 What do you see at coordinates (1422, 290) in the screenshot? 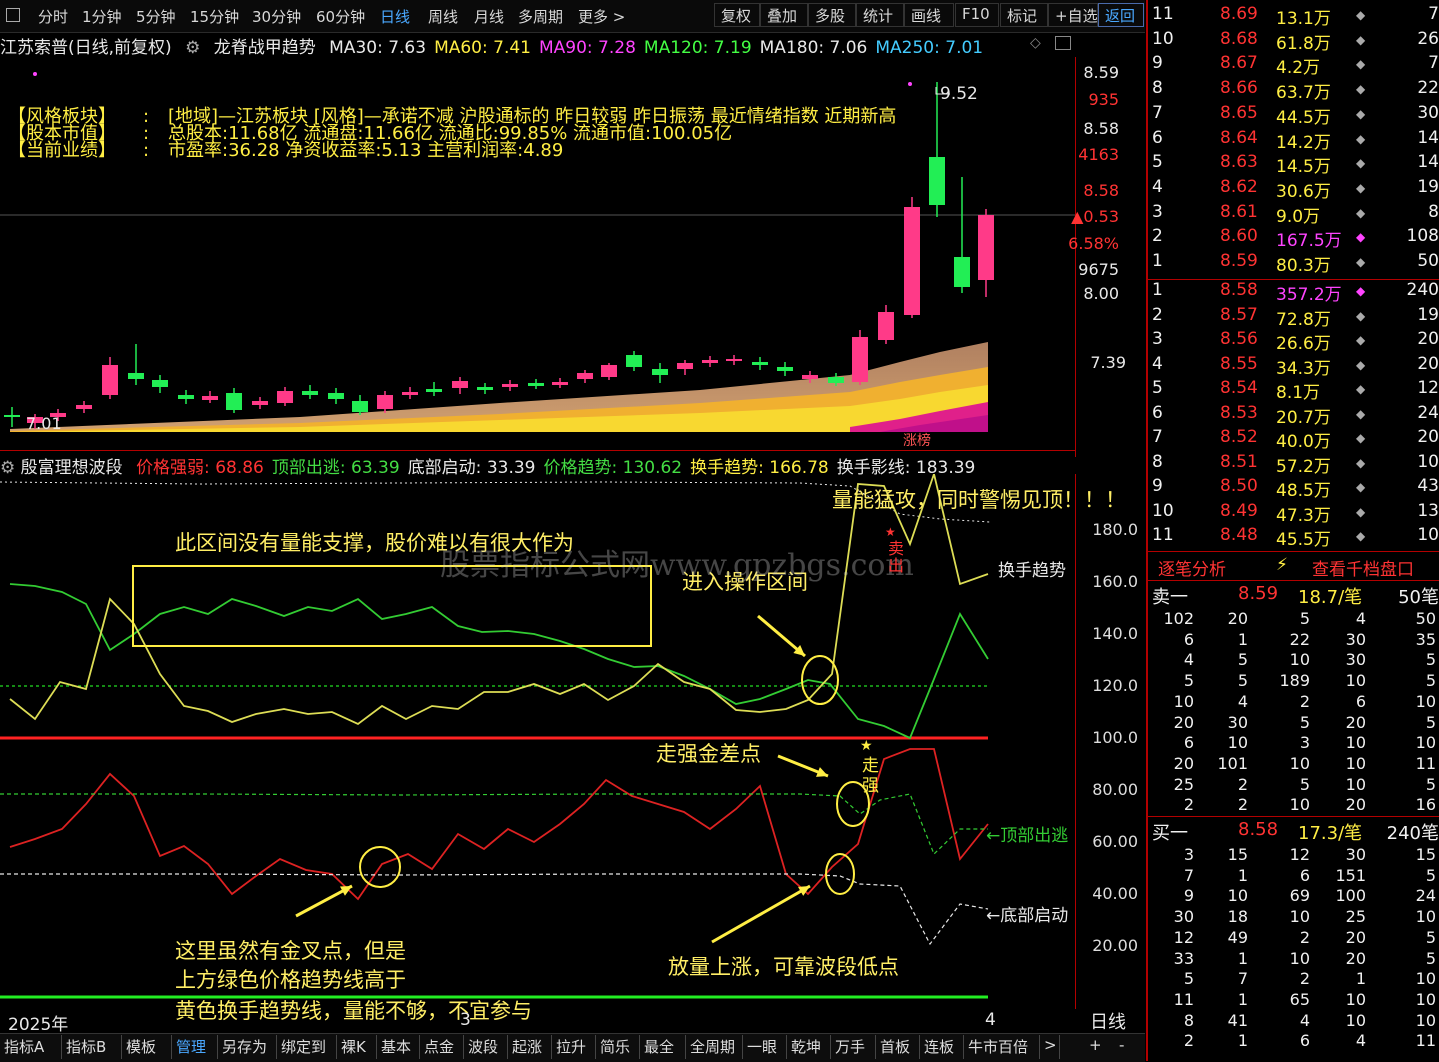
I see `level-count: 240` at bounding box center [1422, 290].